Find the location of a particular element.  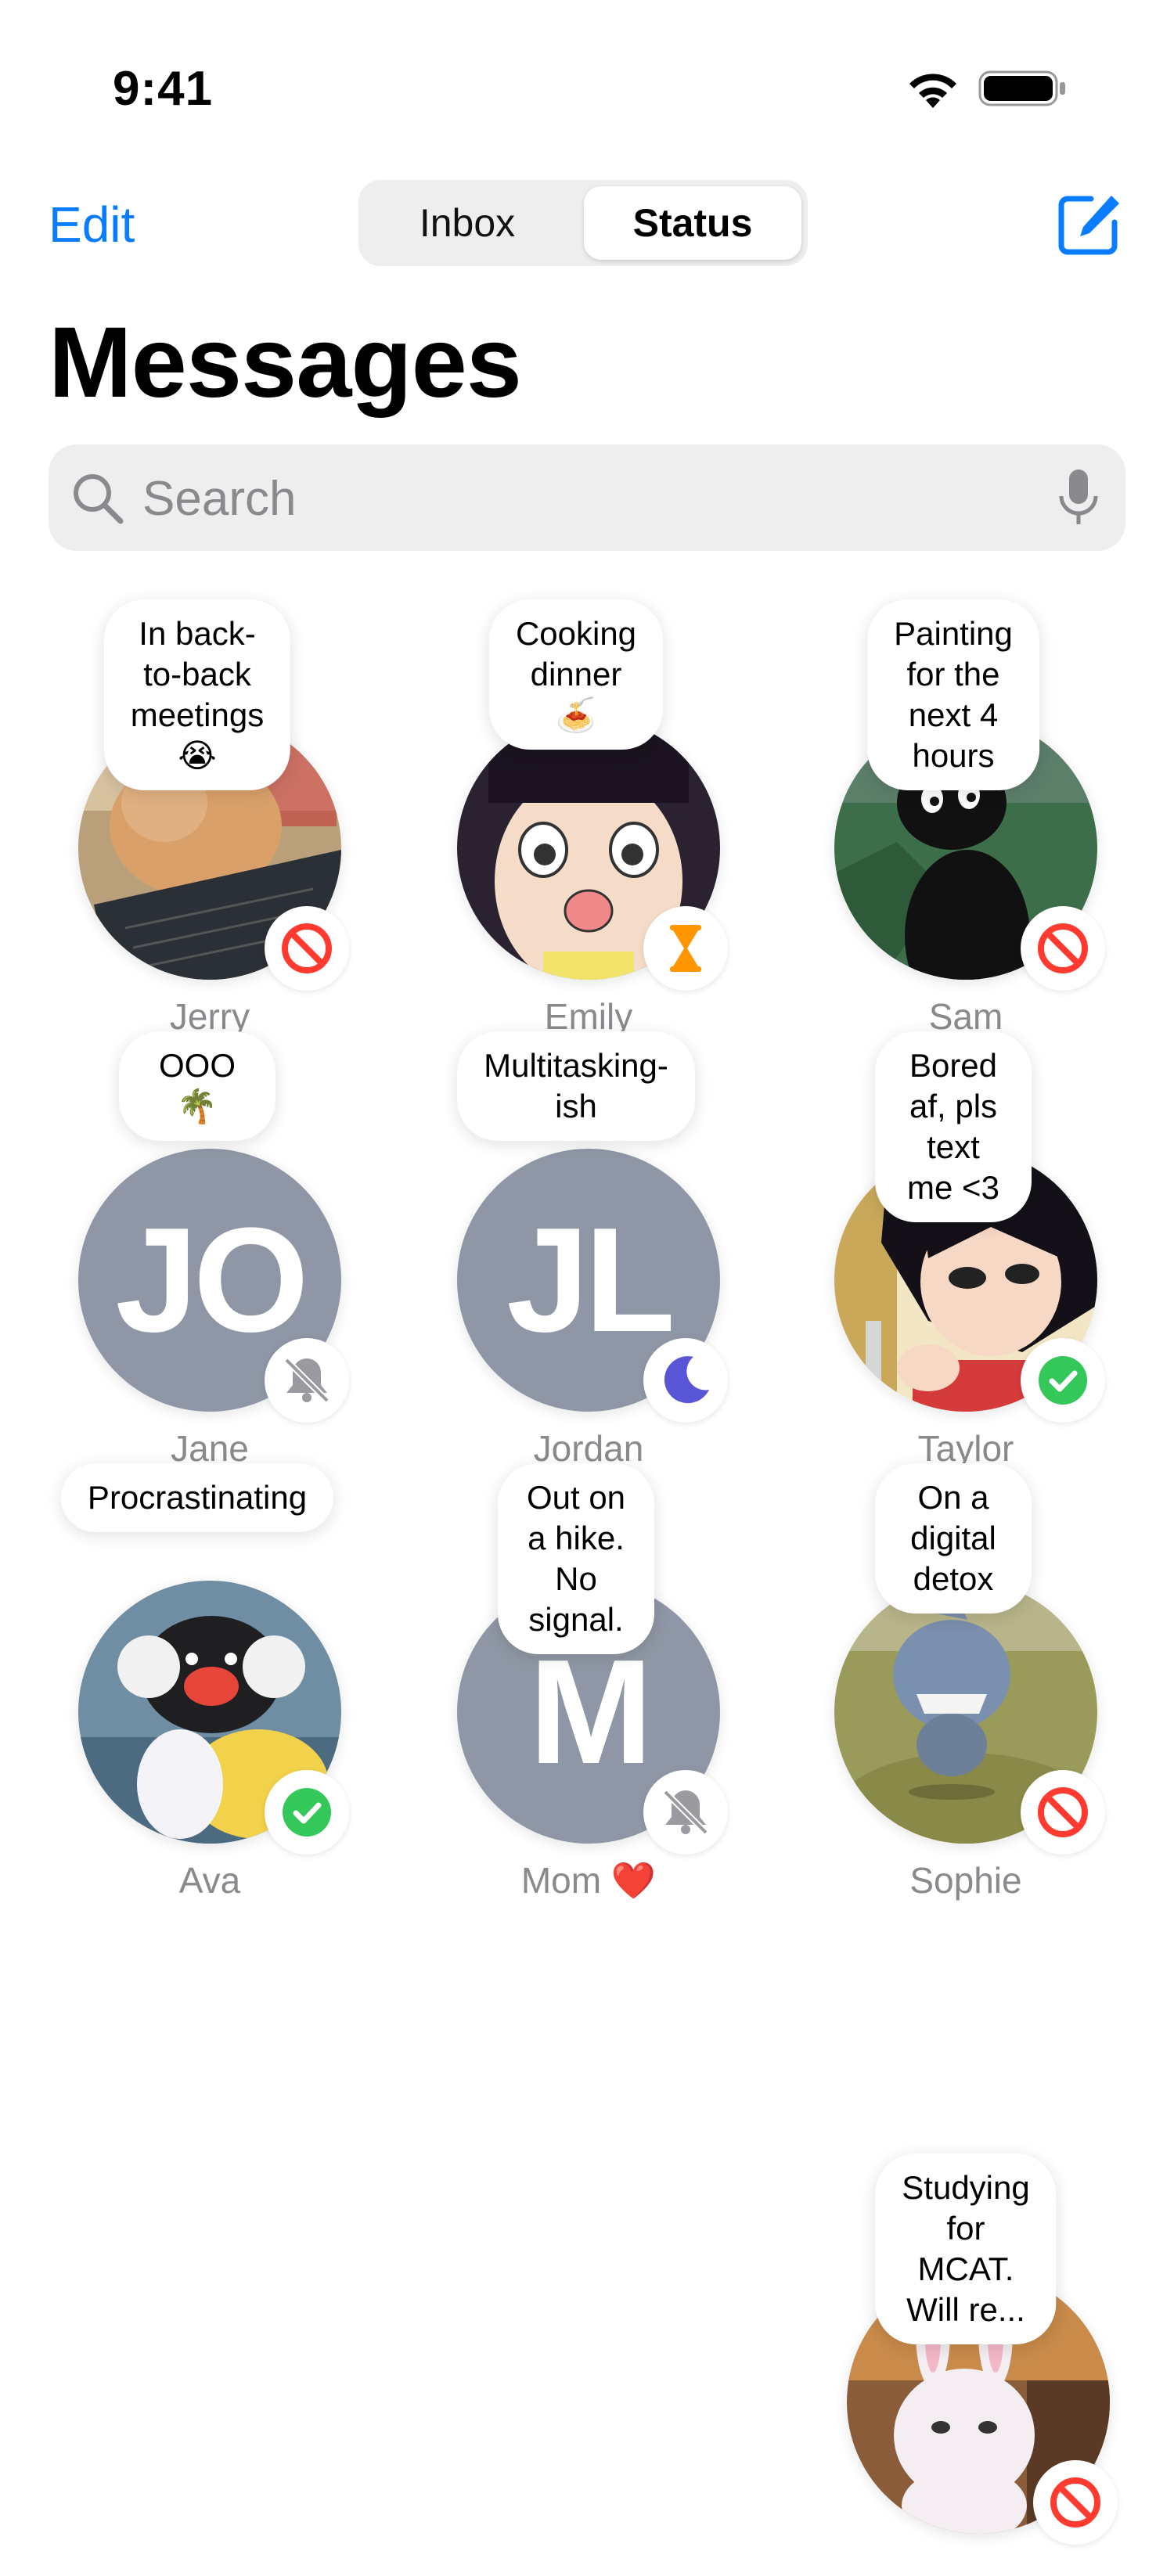

contact-jordan: JL Multitasking-ish Jordan is located at coordinates (576, 1250).